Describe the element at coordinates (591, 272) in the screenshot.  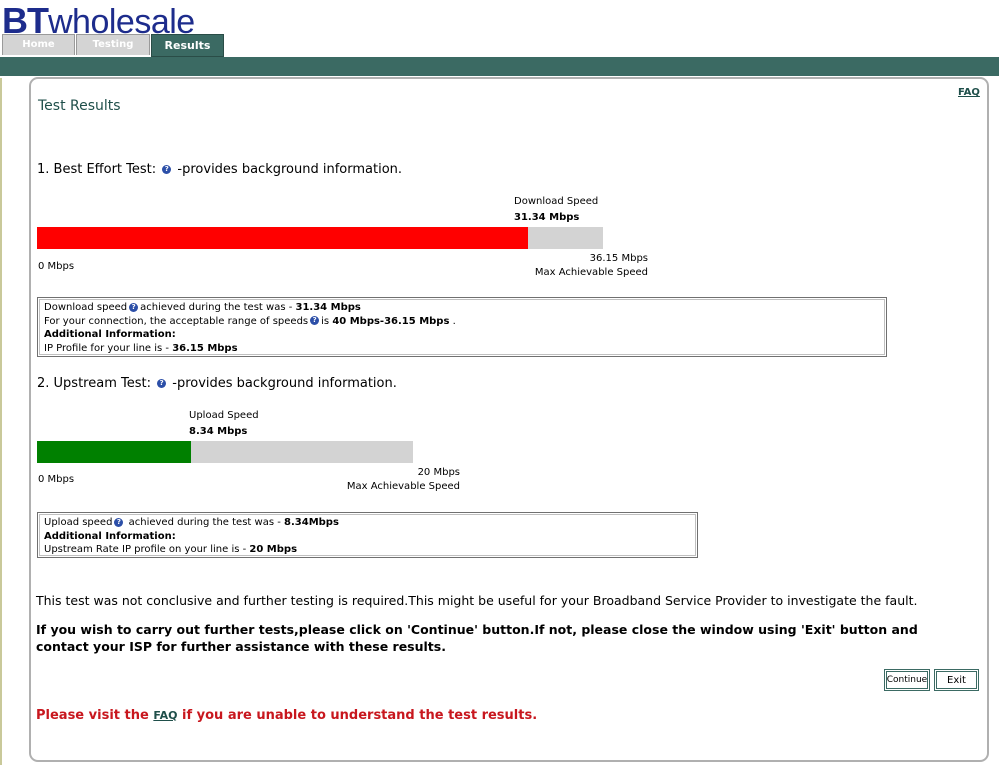
I see `download-max-label: Max Achievable Speed` at that location.